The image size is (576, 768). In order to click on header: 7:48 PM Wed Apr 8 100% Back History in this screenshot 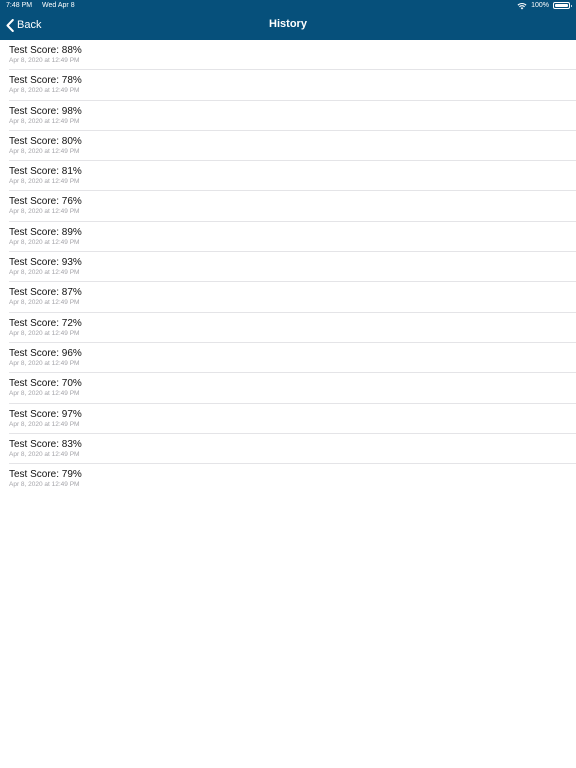, I will do `click(288, 20)`.